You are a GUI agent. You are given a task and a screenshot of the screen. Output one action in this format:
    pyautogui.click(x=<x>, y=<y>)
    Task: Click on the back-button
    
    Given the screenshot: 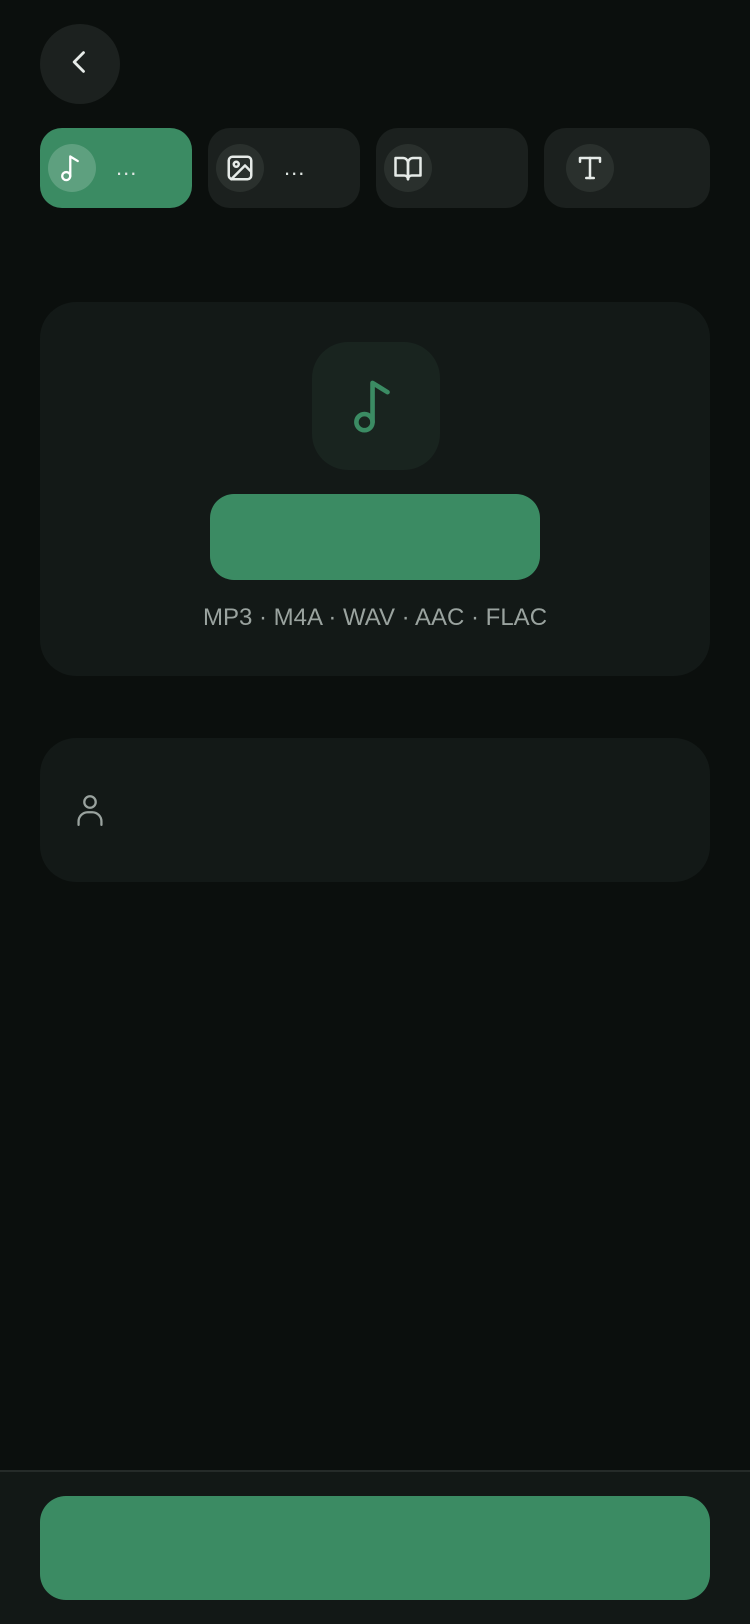 What is the action you would take?
    pyautogui.click(x=80, y=64)
    